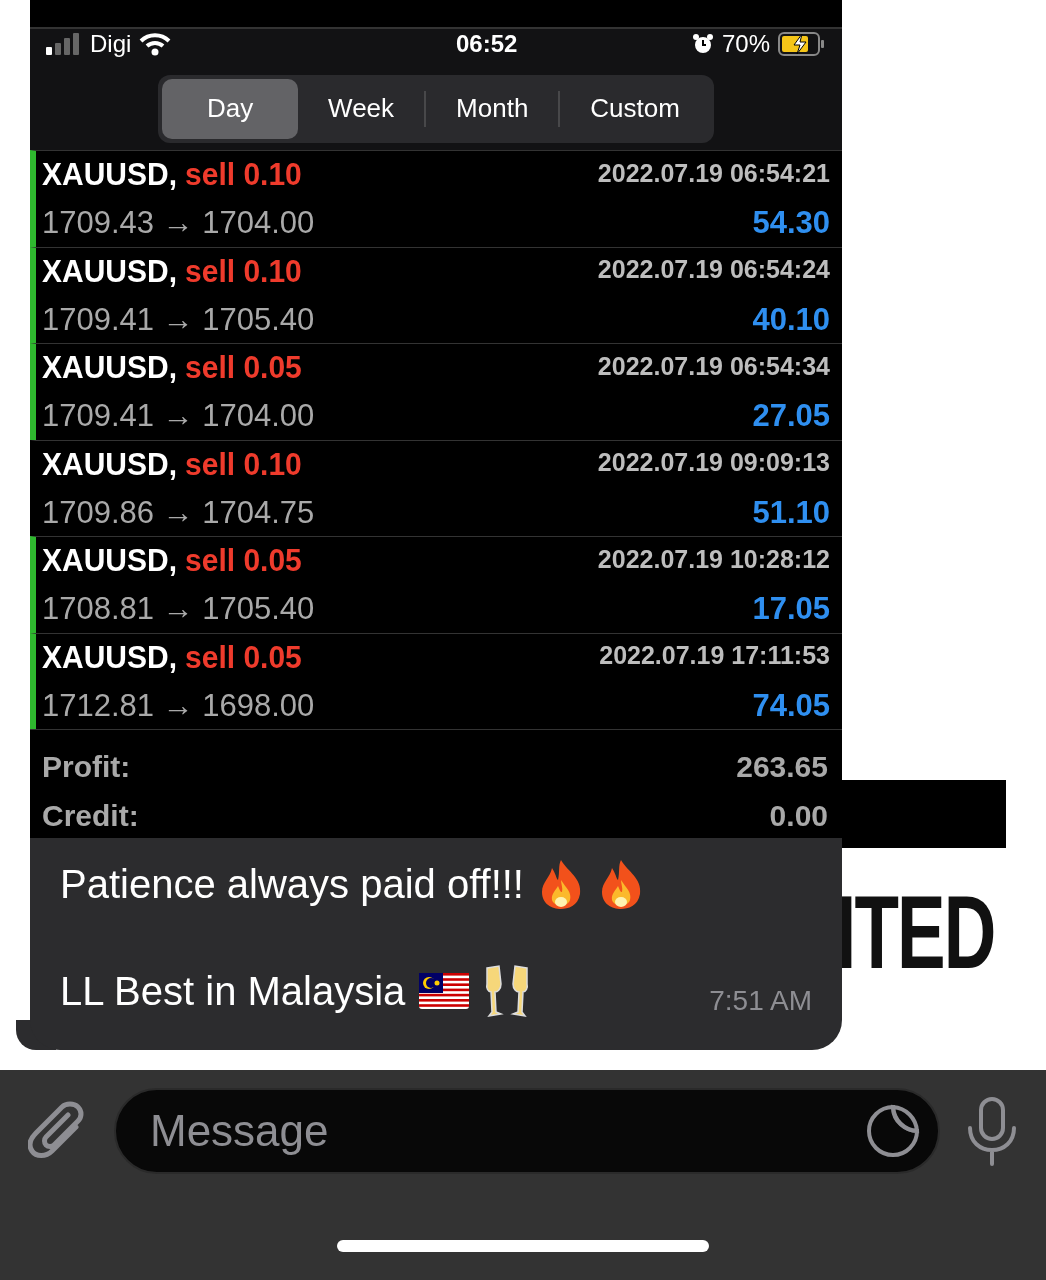 This screenshot has height=1280, width=1046. Describe the element at coordinates (444, 991) in the screenshot. I see `flag-icon` at that location.